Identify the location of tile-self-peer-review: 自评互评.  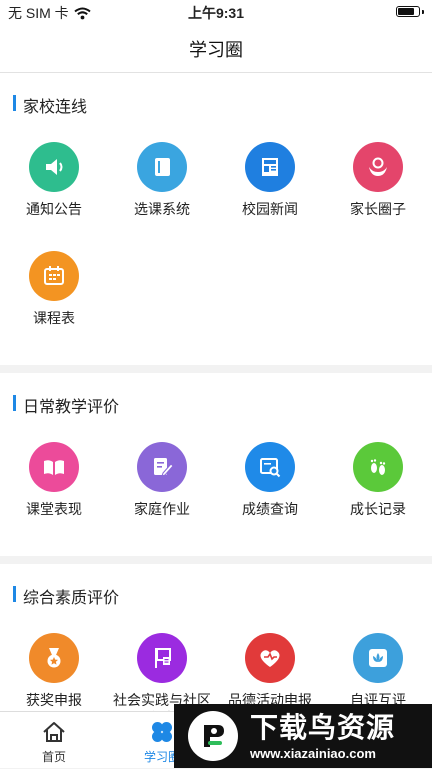
(378, 664).